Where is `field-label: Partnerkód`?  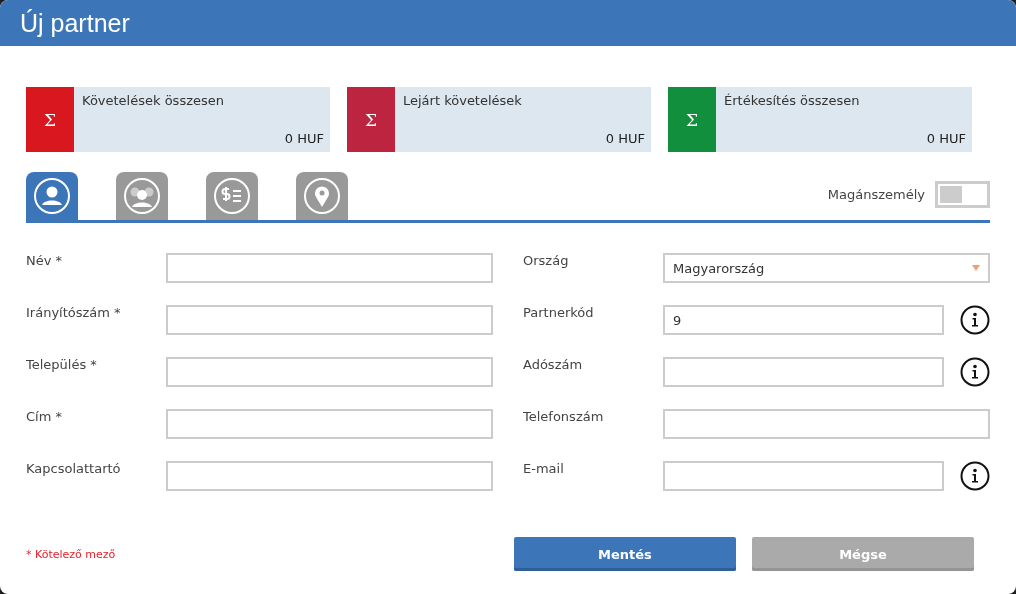
field-label: Partnerkód is located at coordinates (559, 312).